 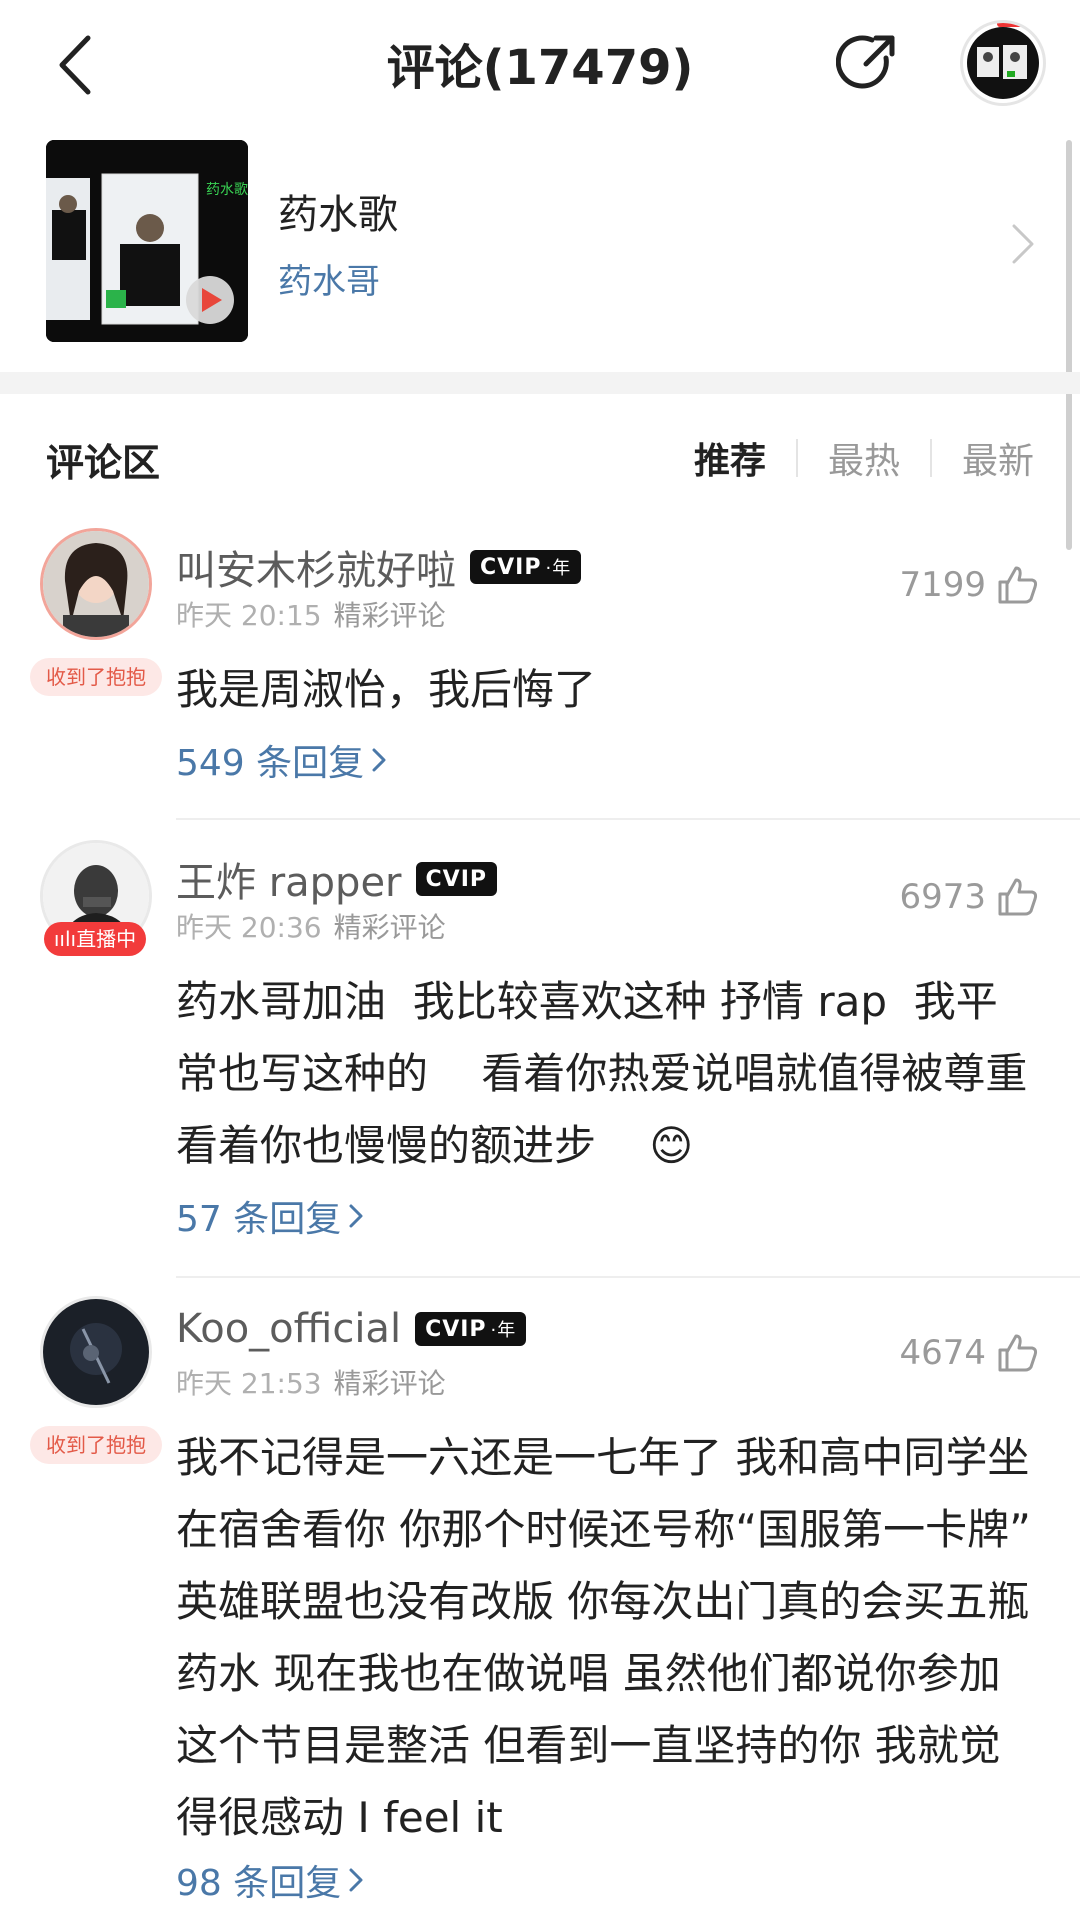 I want to click on share-button, so click(x=868, y=63).